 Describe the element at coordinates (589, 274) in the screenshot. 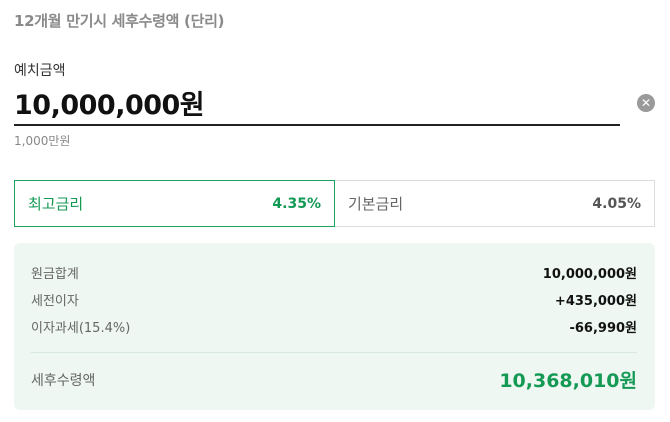

I see `summary-row-value: 10,000,000원` at that location.